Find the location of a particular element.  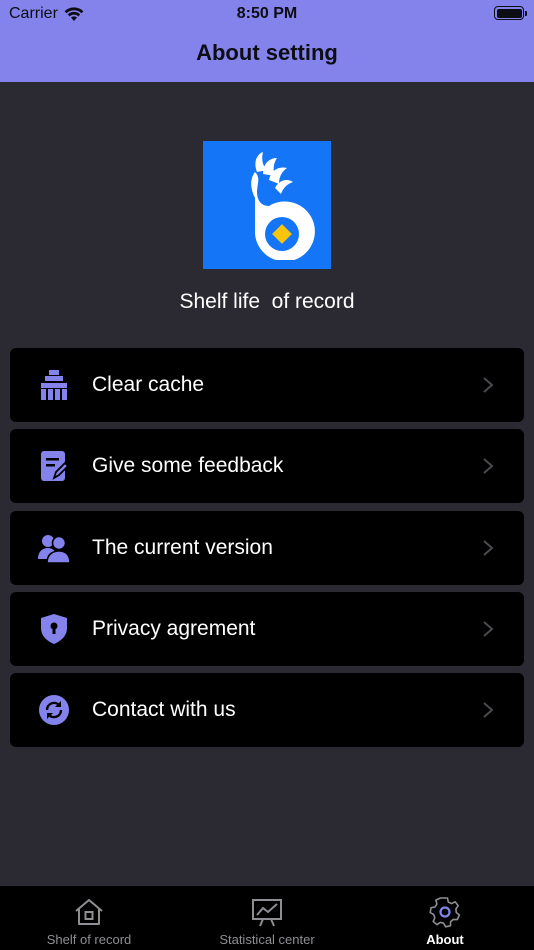

tab-label: About is located at coordinates (445, 939).